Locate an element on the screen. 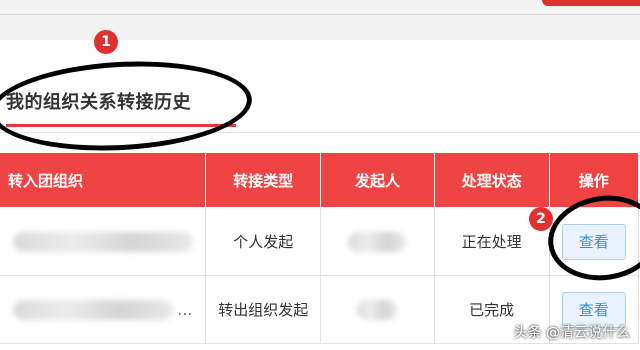  active-tab-underline is located at coordinates (121, 125).